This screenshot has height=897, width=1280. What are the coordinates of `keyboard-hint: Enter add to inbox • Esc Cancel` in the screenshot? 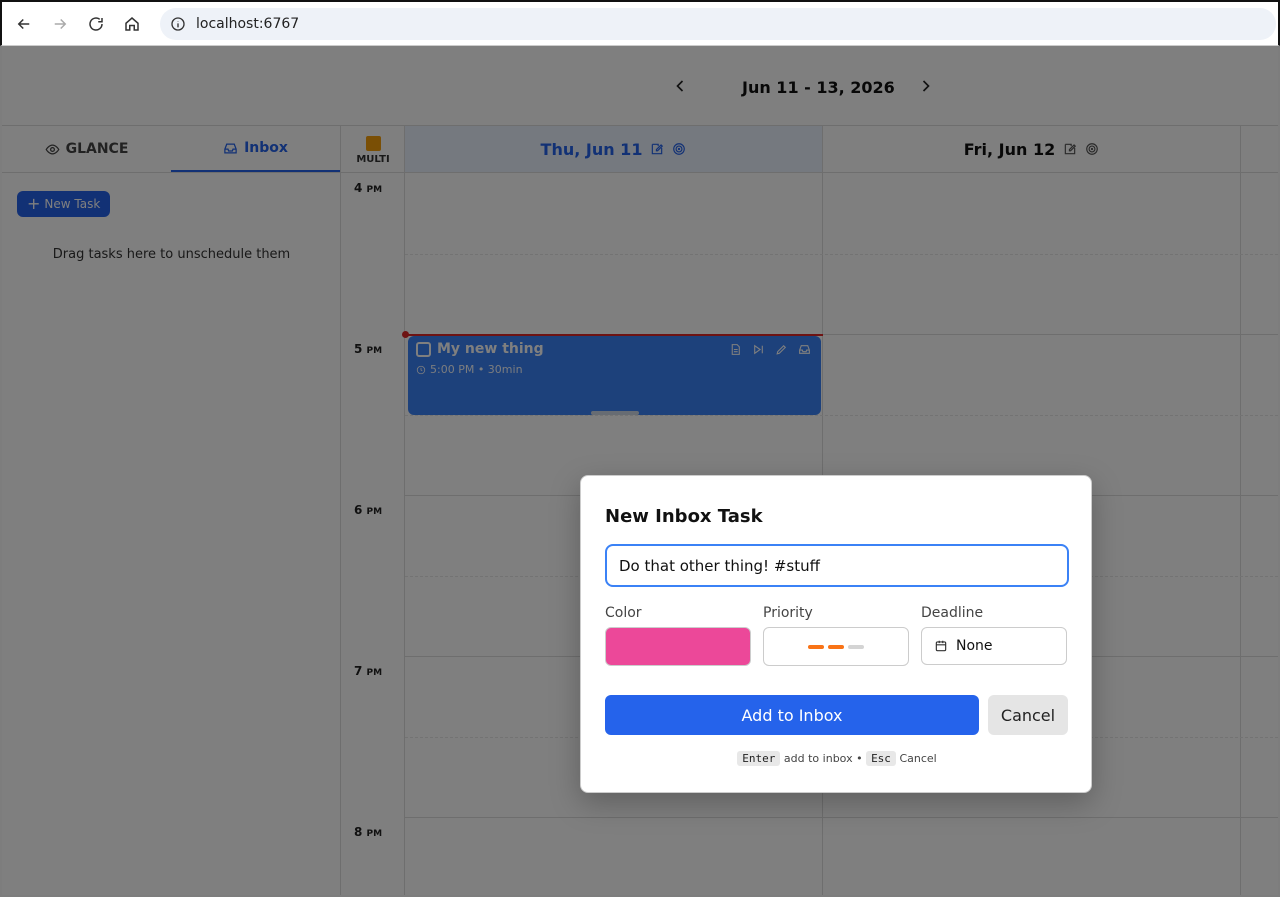 It's located at (837, 758).